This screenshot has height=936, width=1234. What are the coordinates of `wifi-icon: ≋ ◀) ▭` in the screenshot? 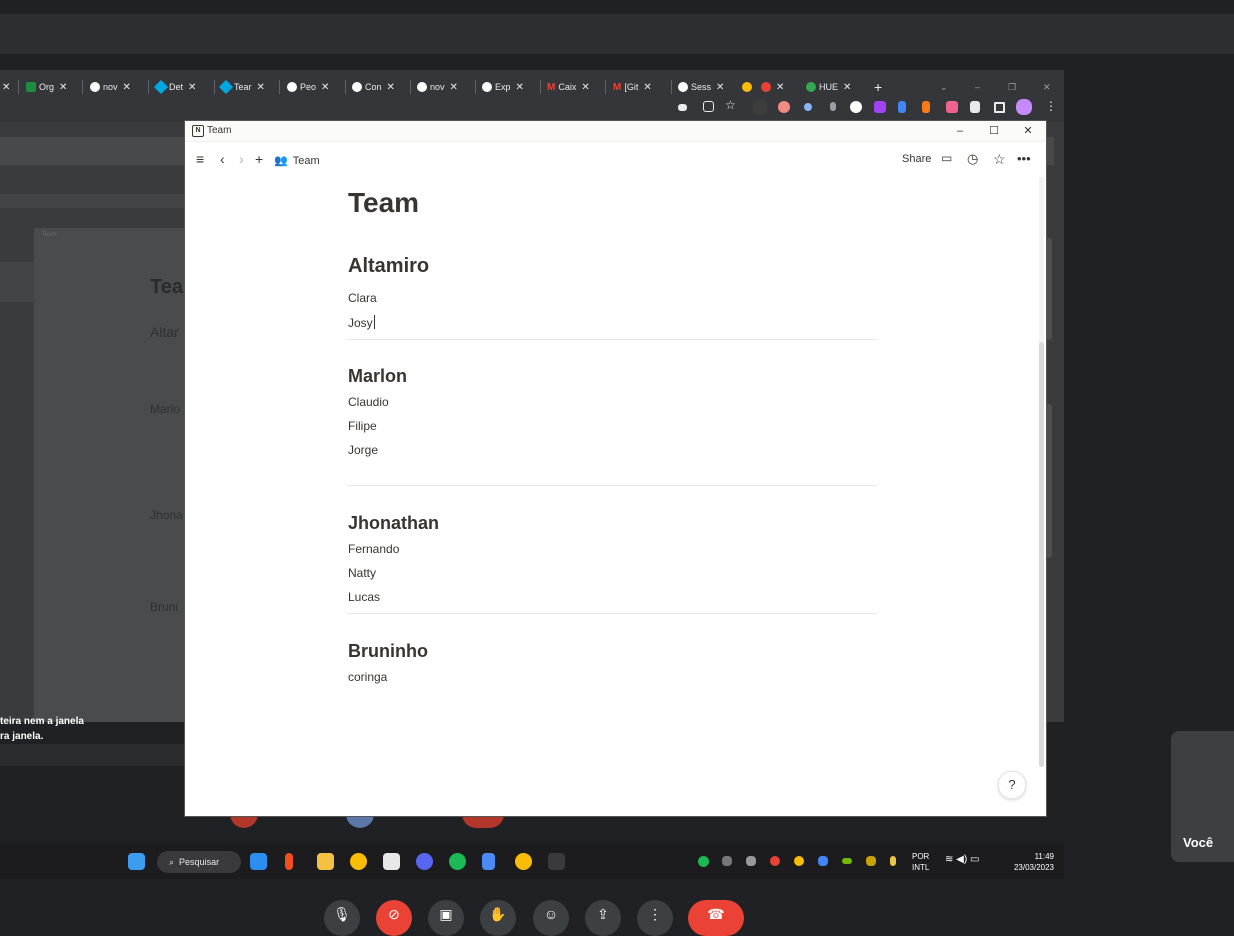 It's located at (962, 859).